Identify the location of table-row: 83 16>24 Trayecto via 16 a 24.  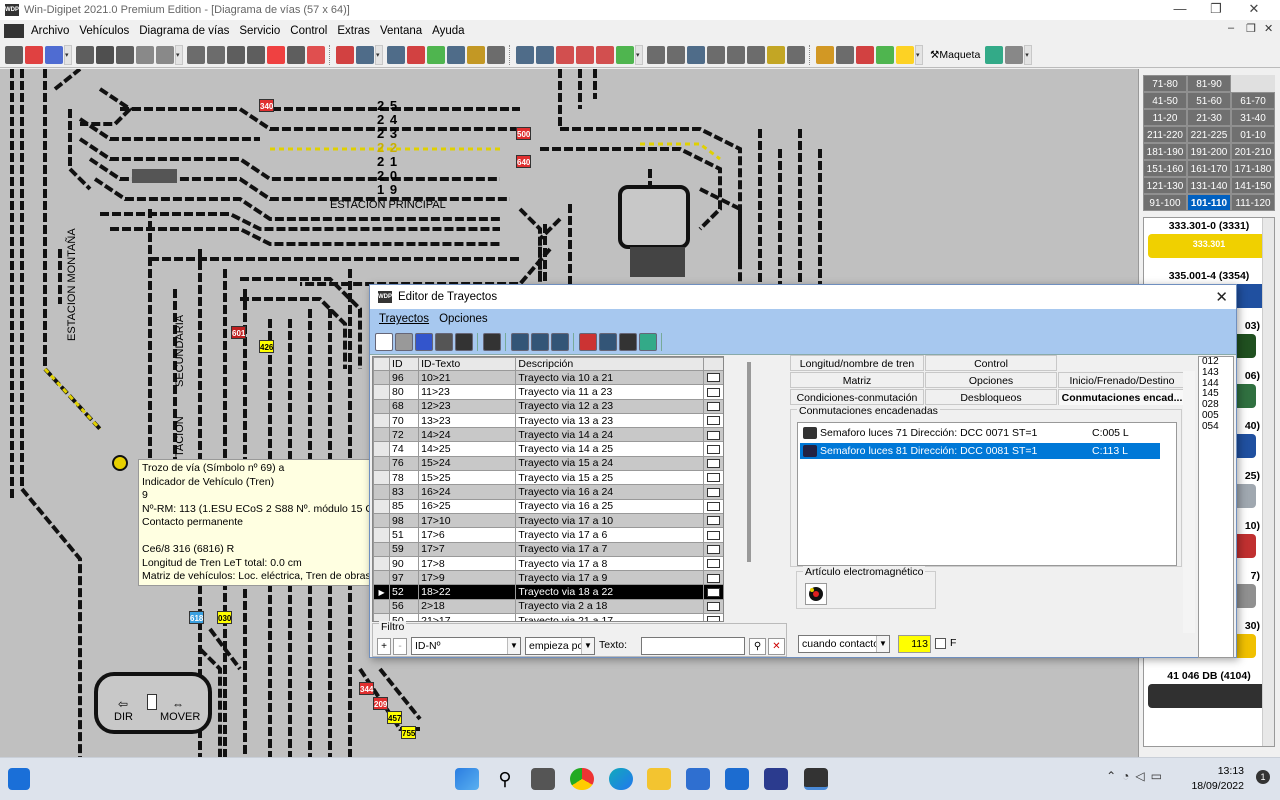
(548, 492).